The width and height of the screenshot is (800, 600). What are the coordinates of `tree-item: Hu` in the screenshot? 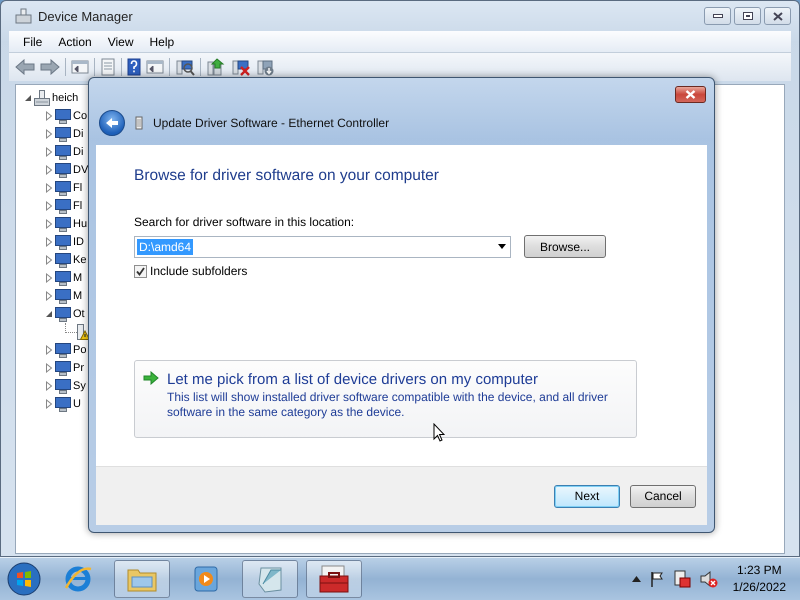 It's located at (79, 224).